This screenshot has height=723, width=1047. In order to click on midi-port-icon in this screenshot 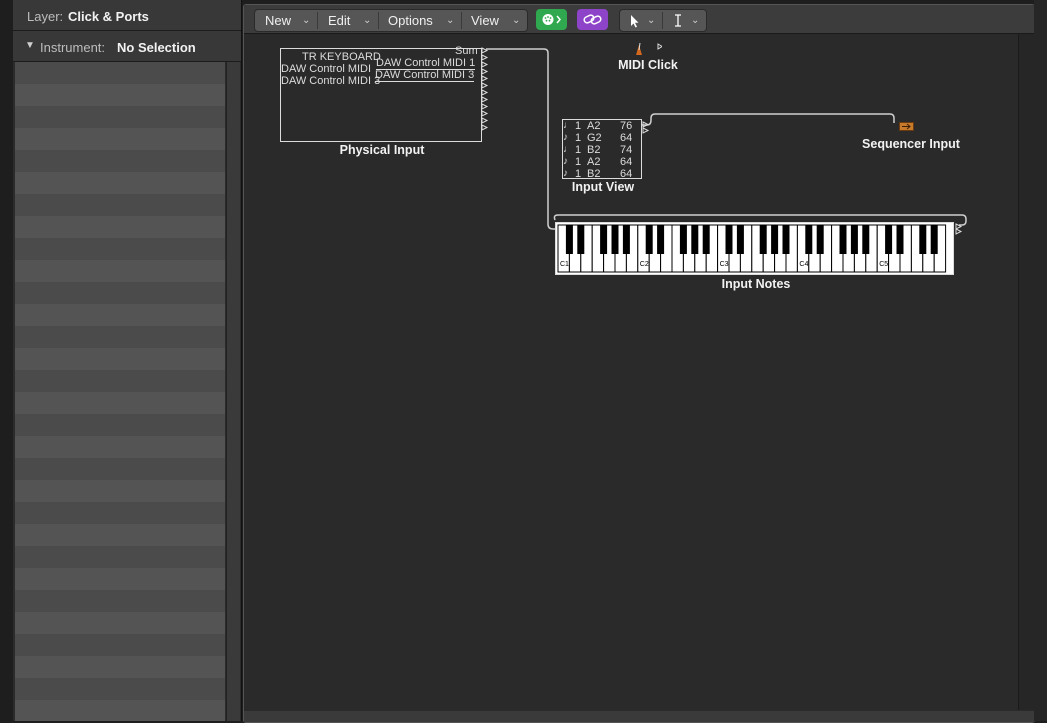, I will do `click(551, 19)`.